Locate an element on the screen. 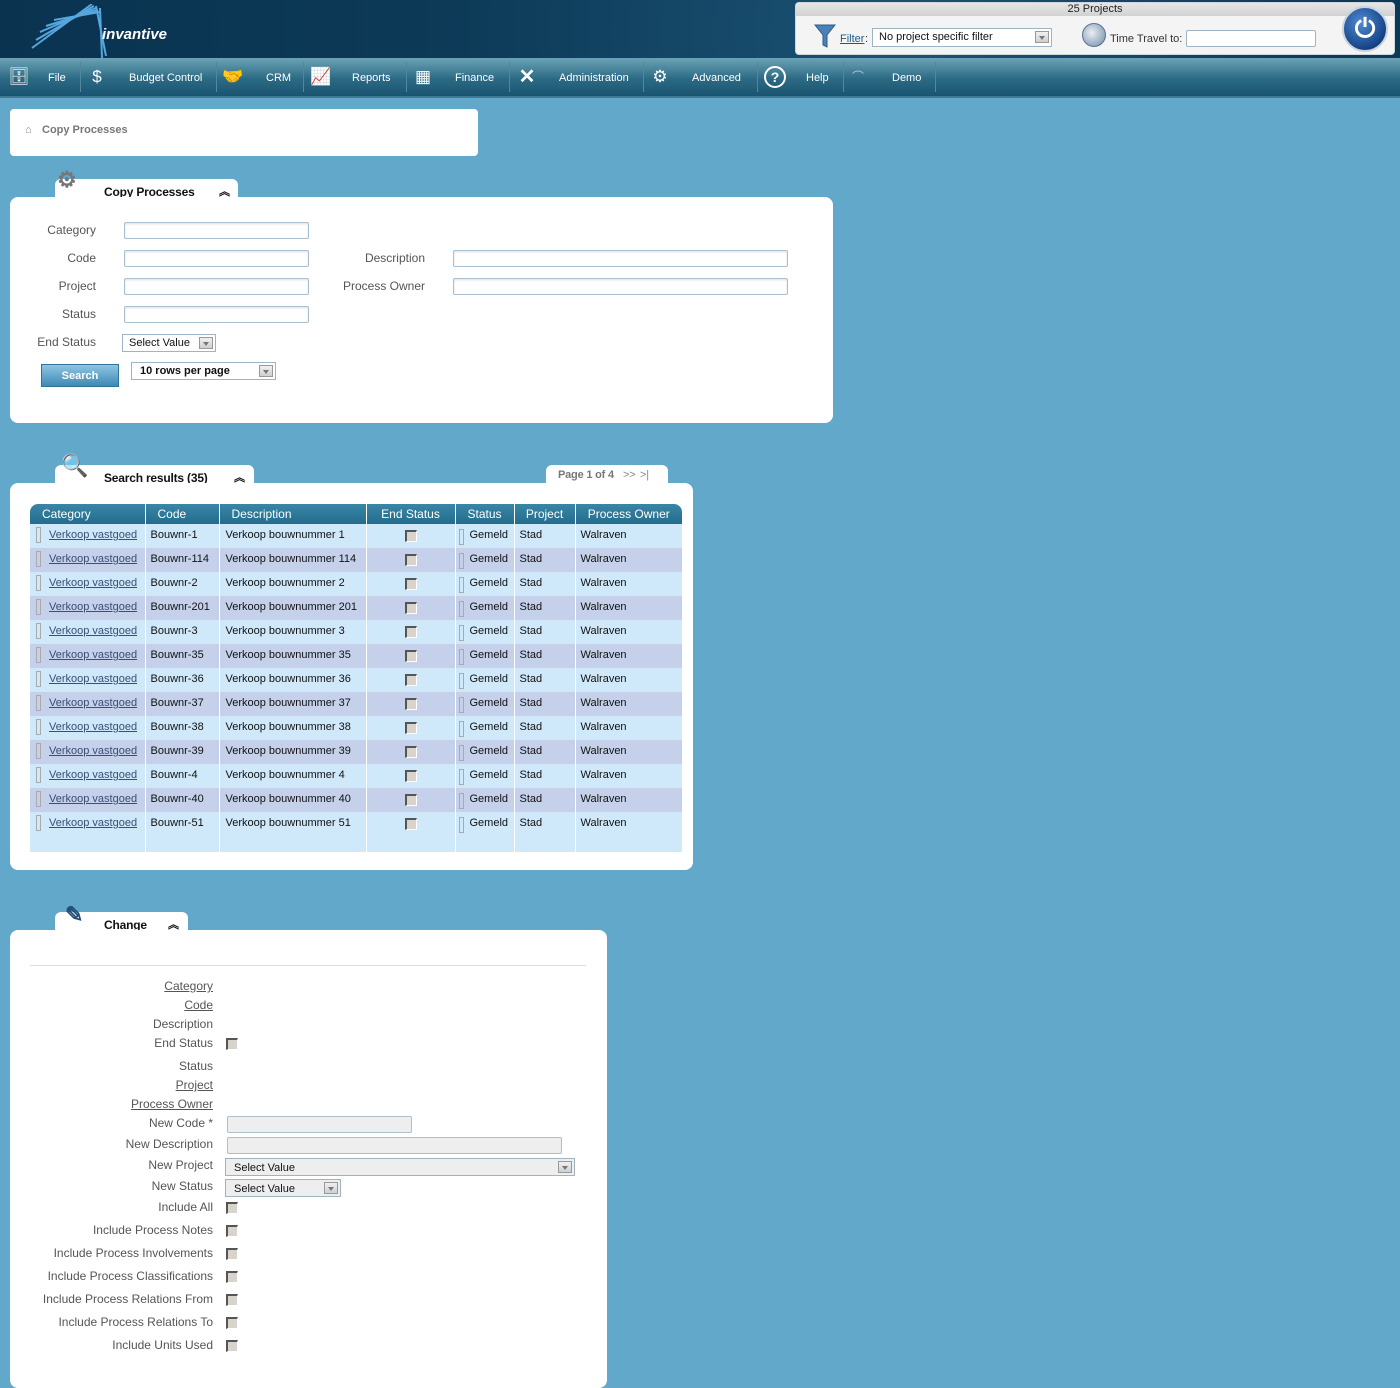 This screenshot has width=1400, height=1388. col-code: Code is located at coordinates (182, 514).